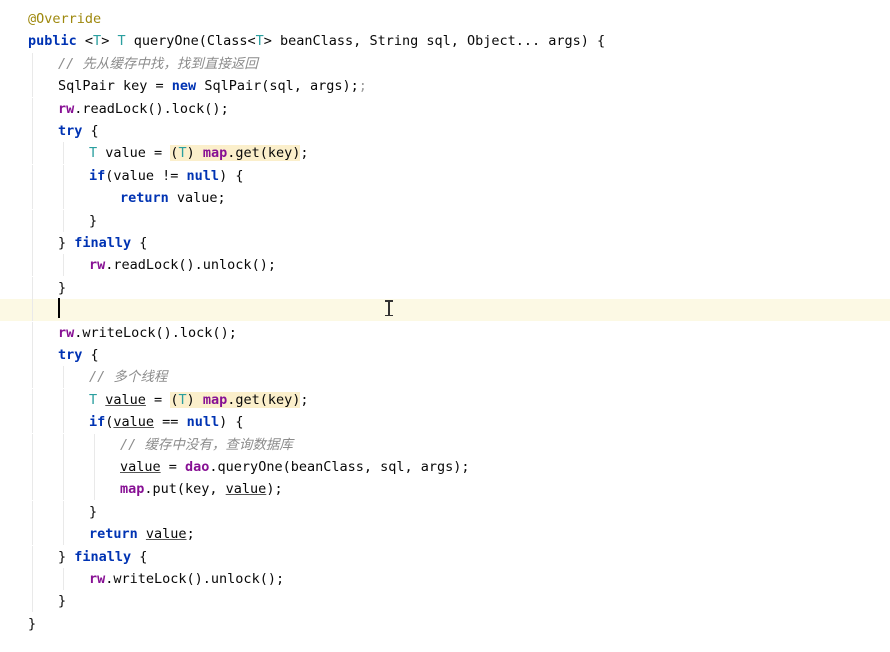  What do you see at coordinates (144, 198) in the screenshot?
I see `code-token: return` at bounding box center [144, 198].